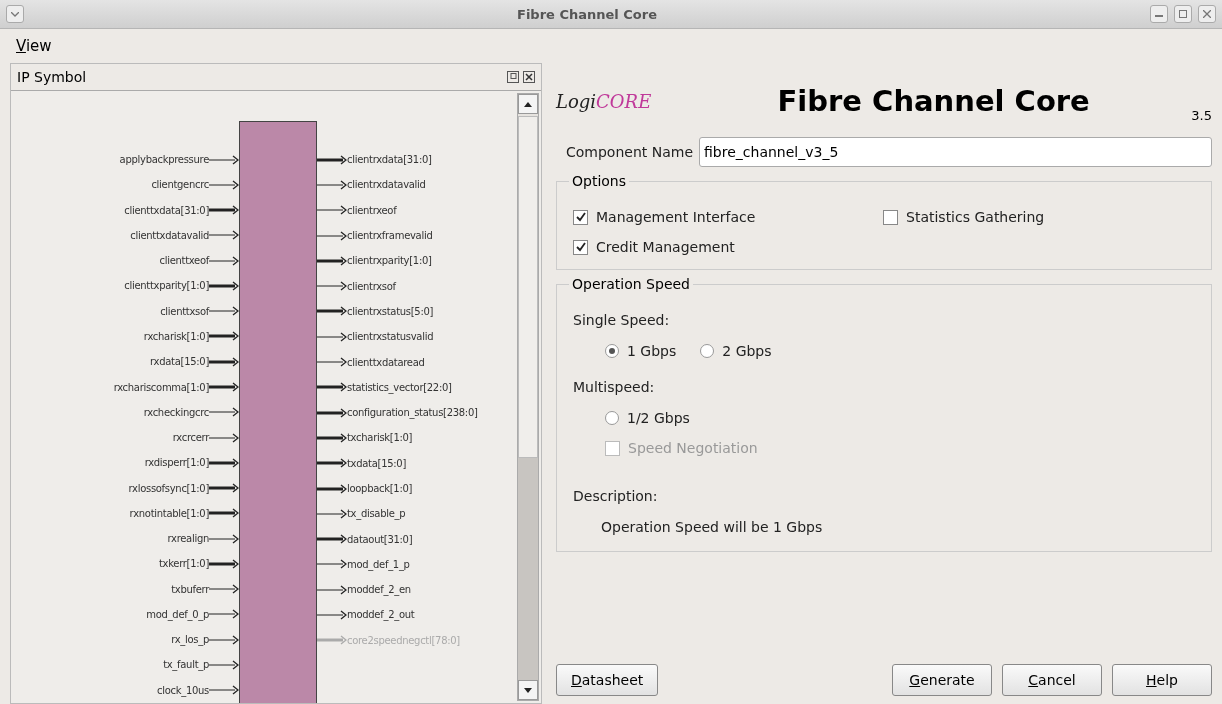 The width and height of the screenshot is (1222, 704). Describe the element at coordinates (381, 615) in the screenshot. I see `pin-label: moddef_2_out` at that location.